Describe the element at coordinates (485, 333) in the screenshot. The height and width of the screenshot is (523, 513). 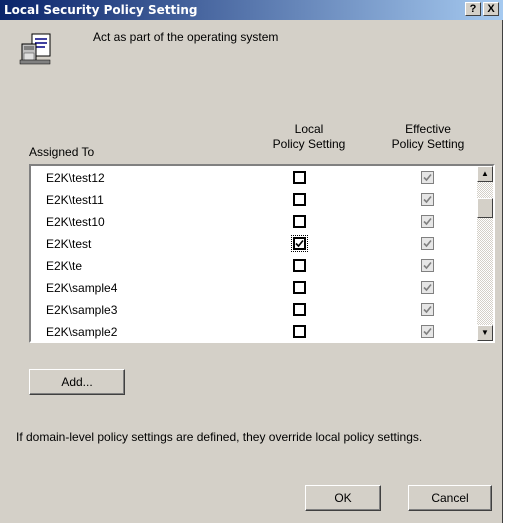
I see `scroll-down-button: ▼` at that location.